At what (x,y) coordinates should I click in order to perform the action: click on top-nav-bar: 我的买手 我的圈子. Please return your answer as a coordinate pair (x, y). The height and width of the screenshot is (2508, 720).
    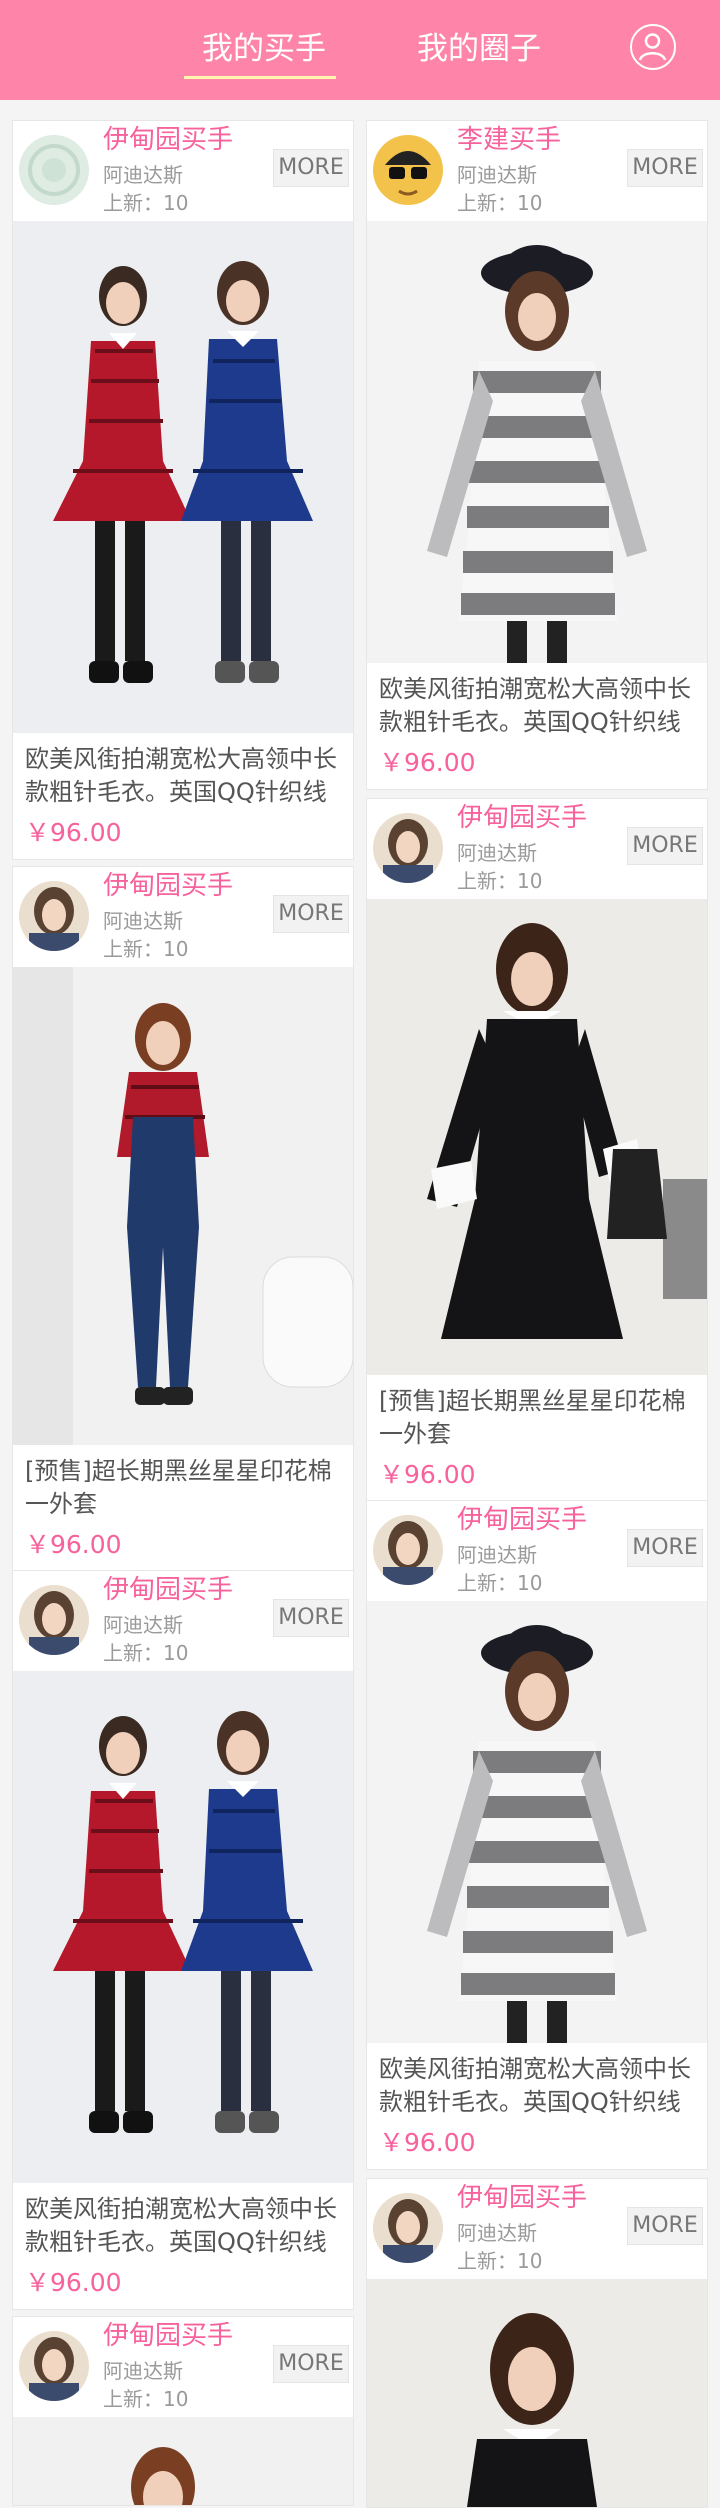
    Looking at the image, I should click on (360, 50).